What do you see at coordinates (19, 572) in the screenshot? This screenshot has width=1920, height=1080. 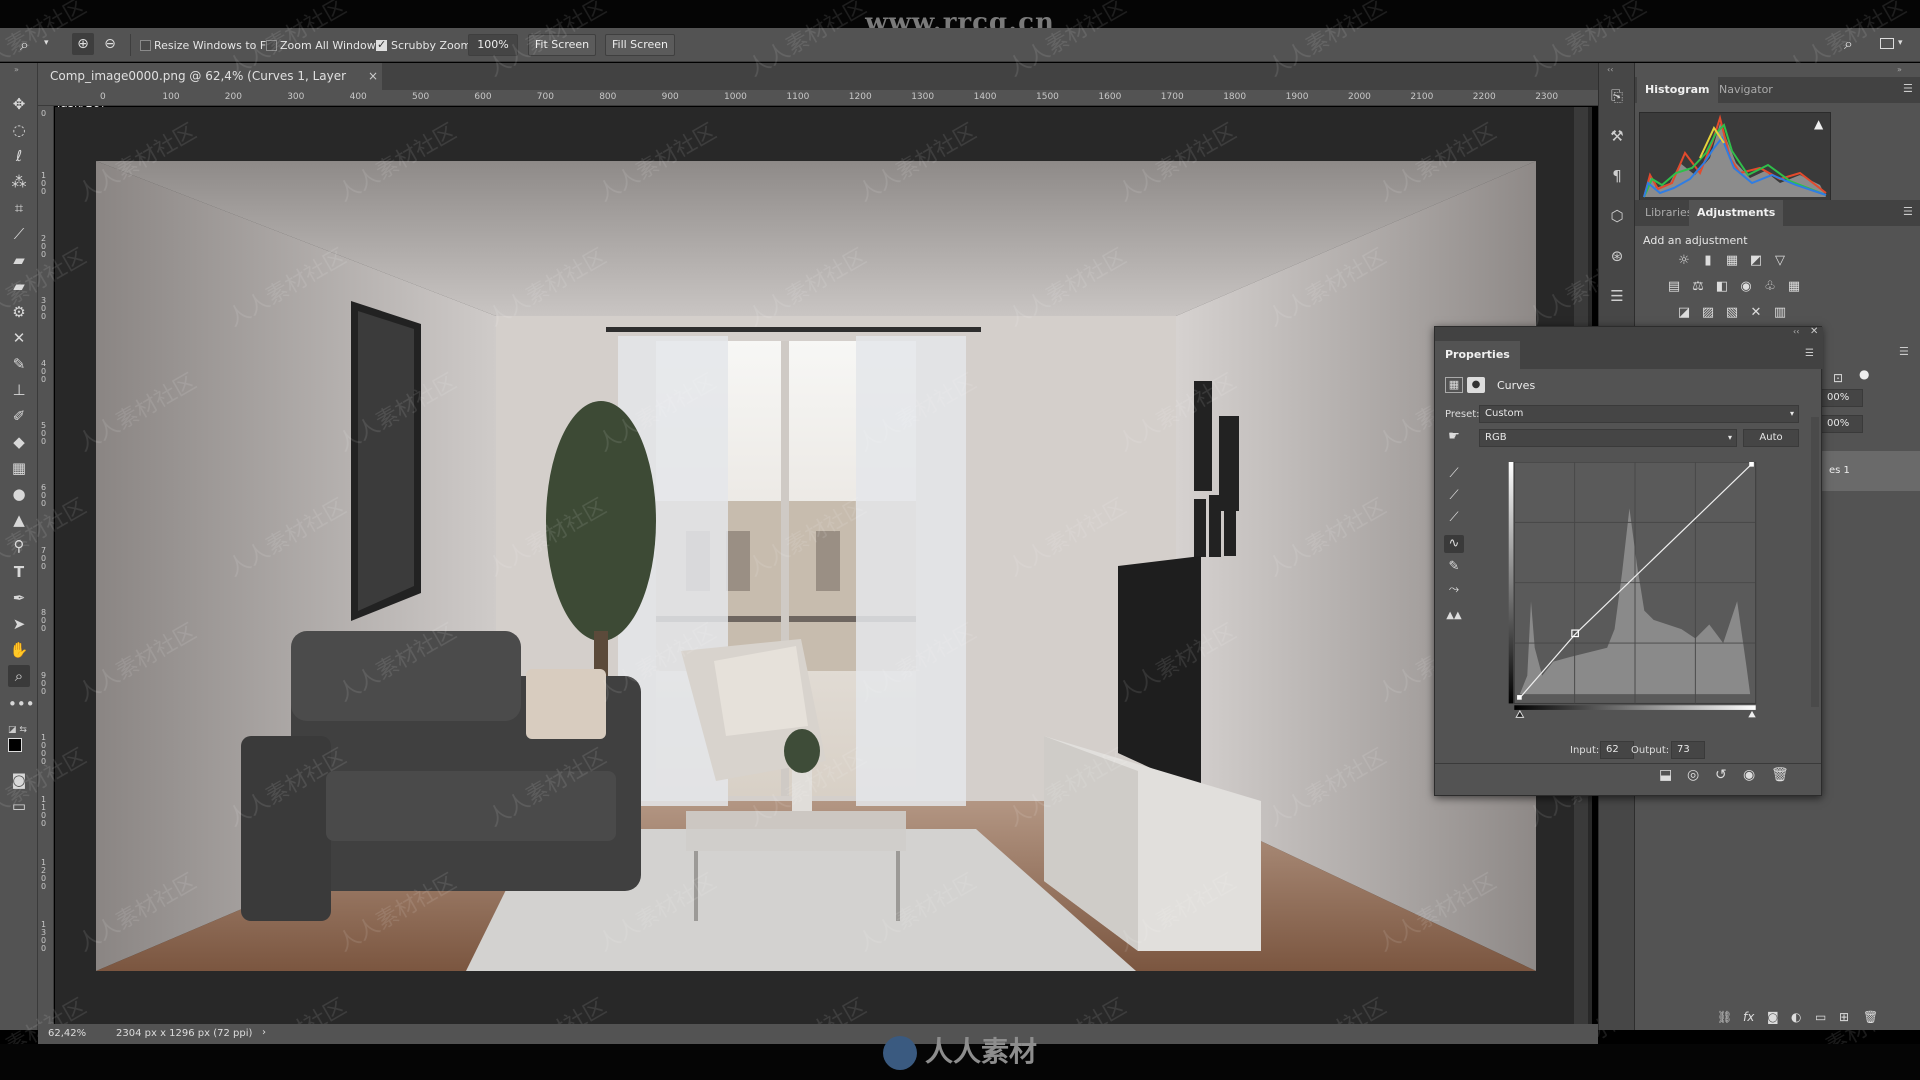 I see `type-icon: T` at bounding box center [19, 572].